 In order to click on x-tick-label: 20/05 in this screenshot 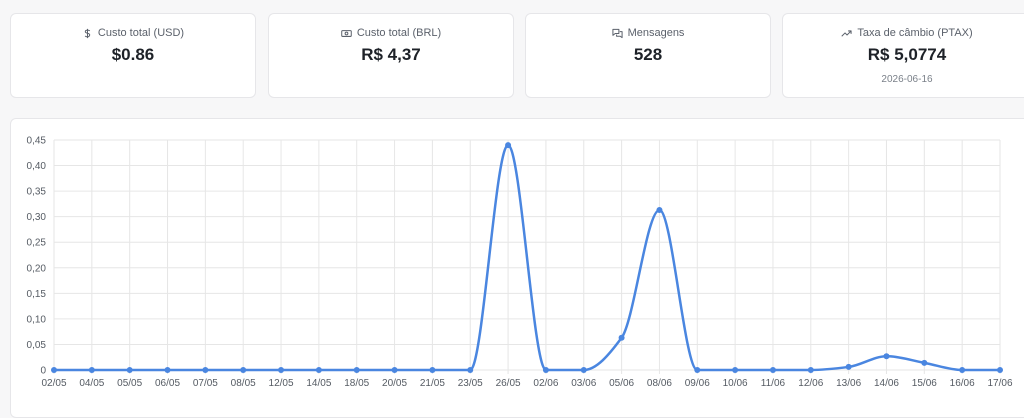, I will do `click(394, 383)`.